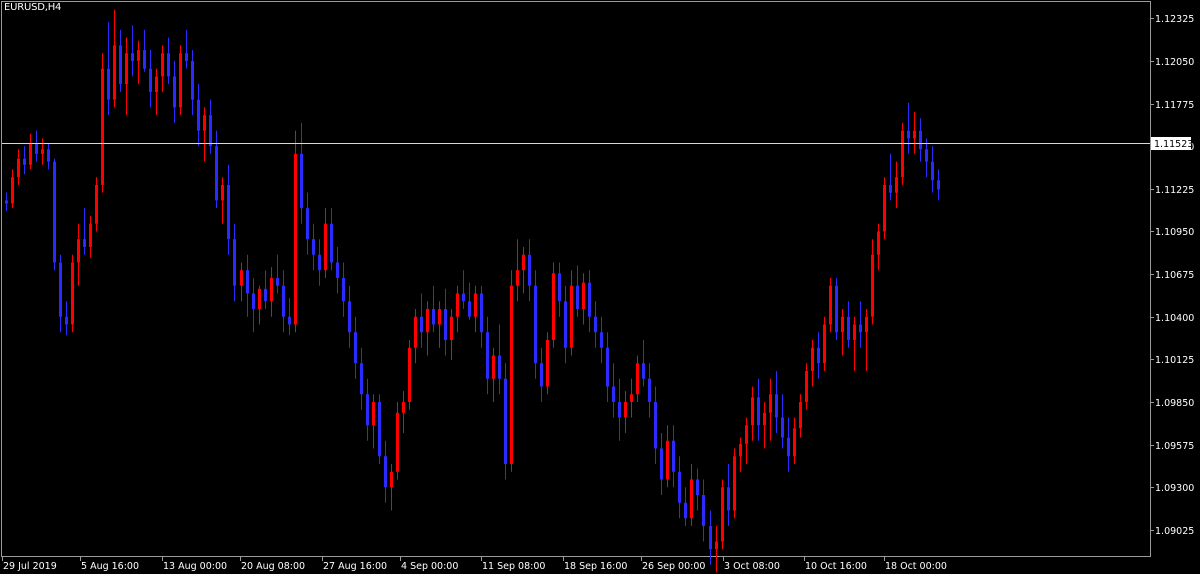  I want to click on y-tick-label: 1.09575, so click(1174, 446).